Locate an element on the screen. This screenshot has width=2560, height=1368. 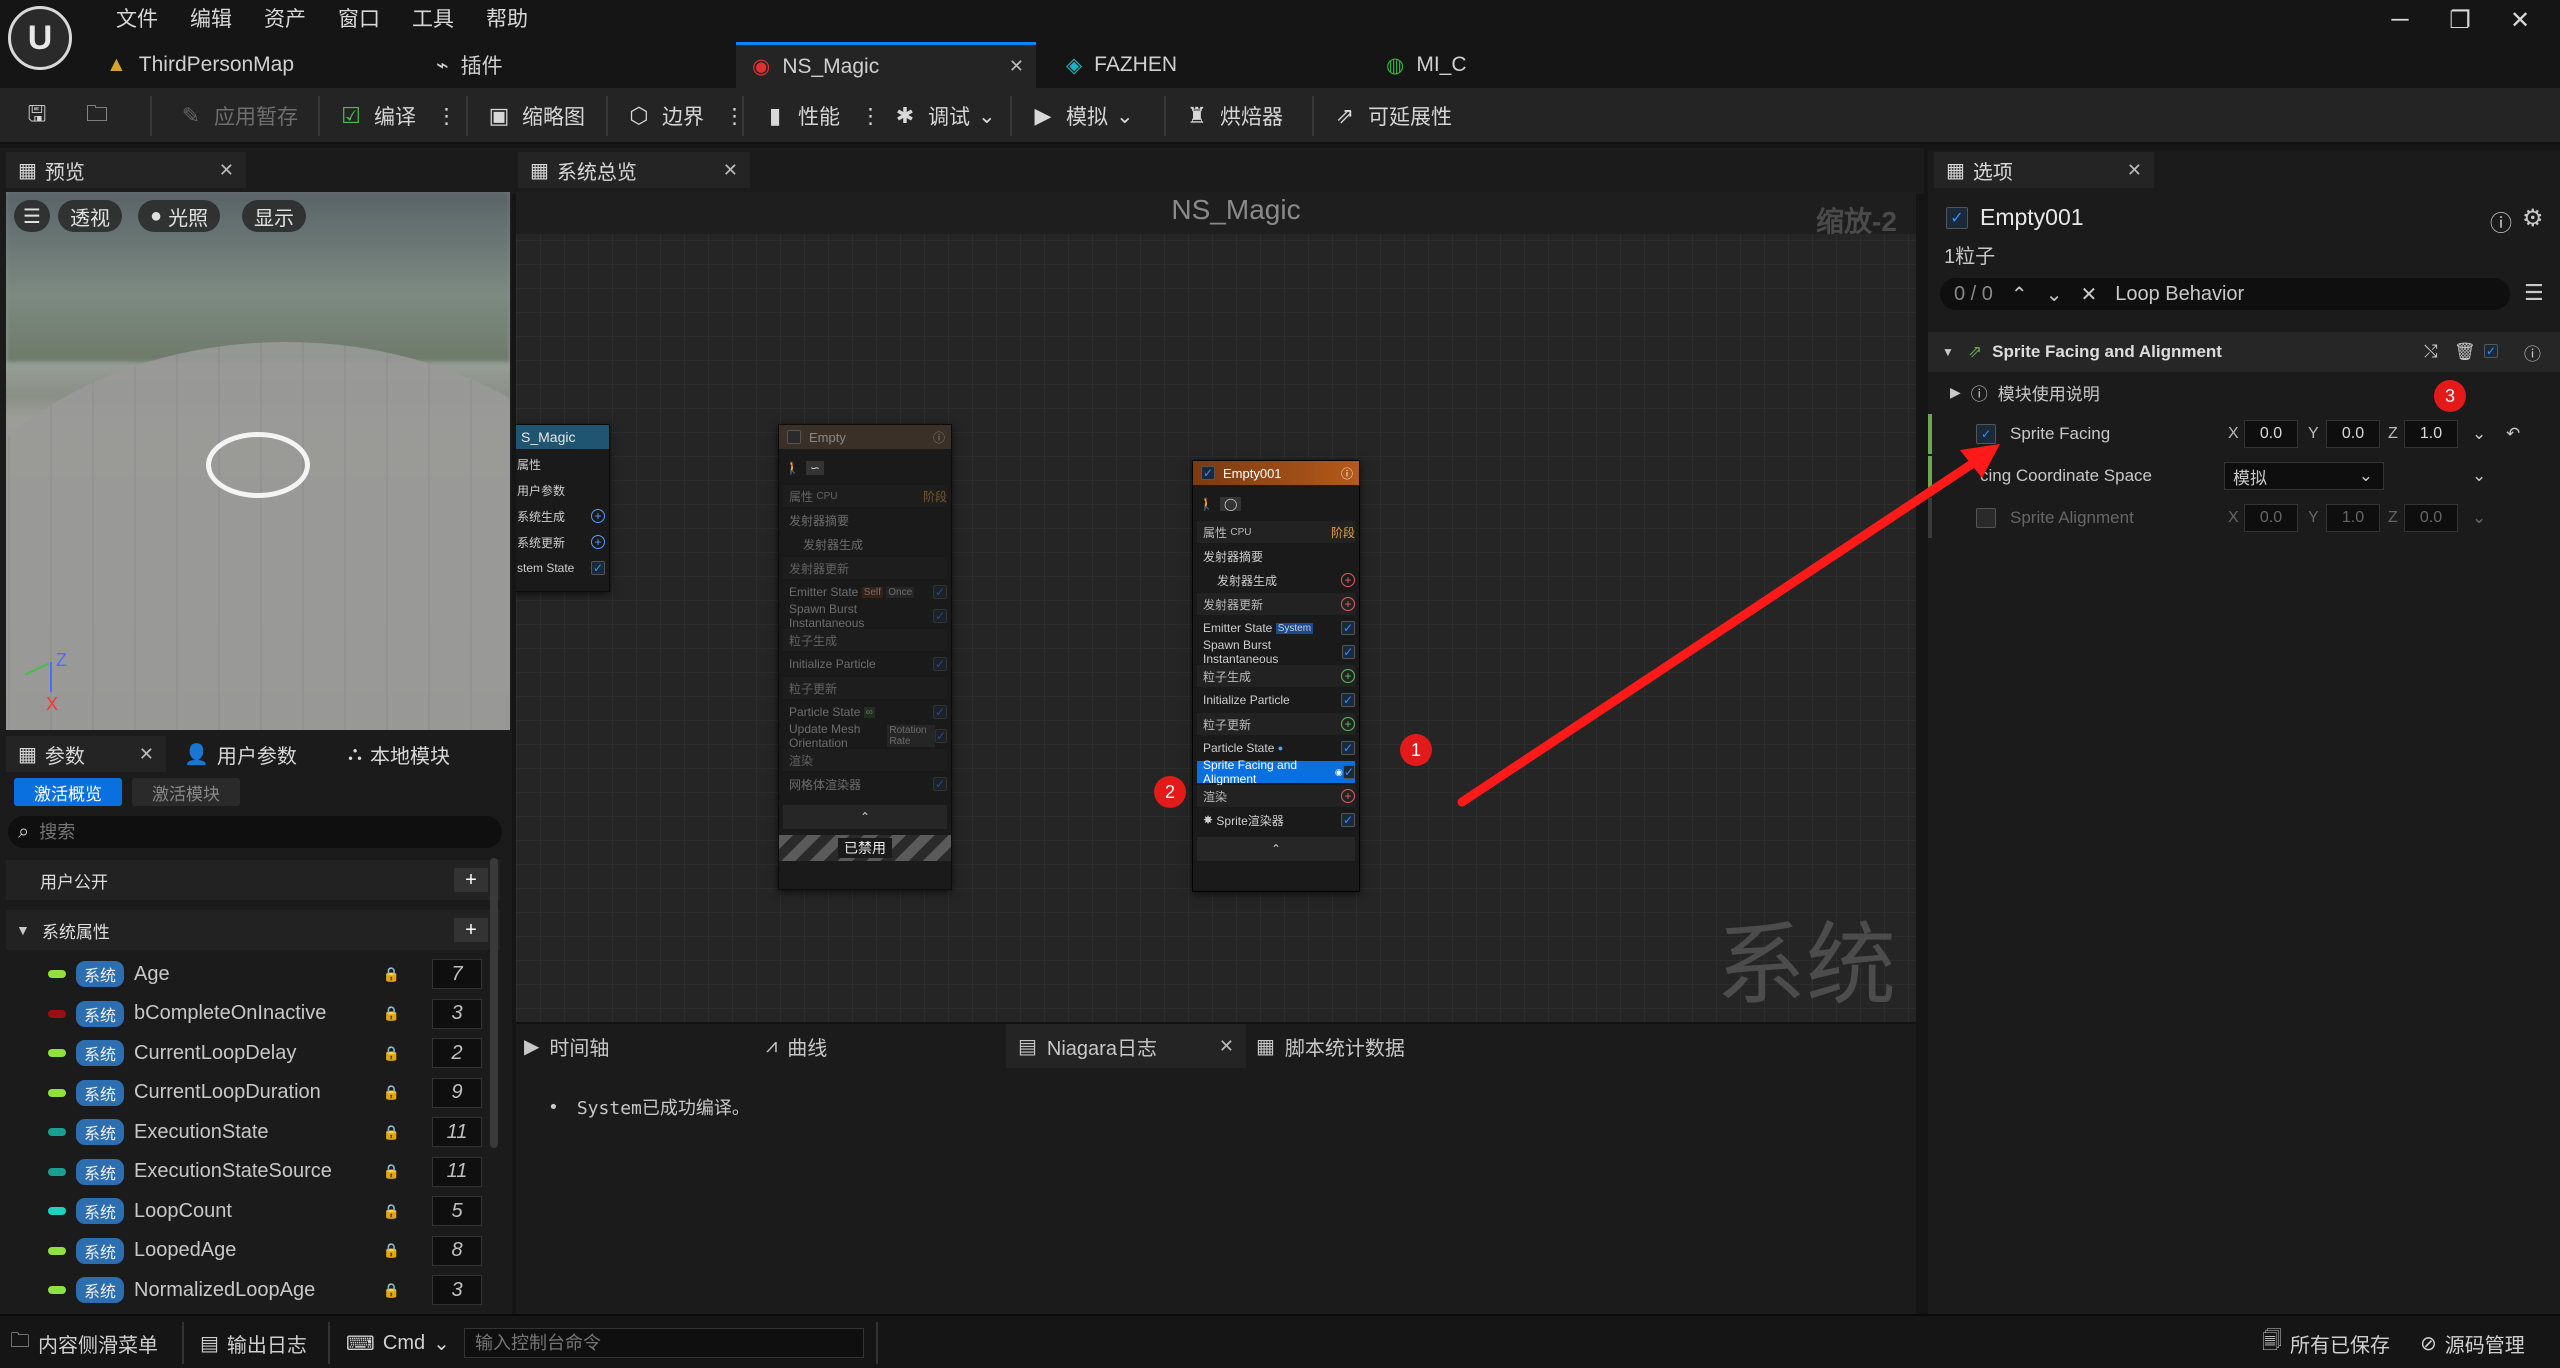
tab-fazhen: ◈ FAZHEN is located at coordinates (1200, 65).